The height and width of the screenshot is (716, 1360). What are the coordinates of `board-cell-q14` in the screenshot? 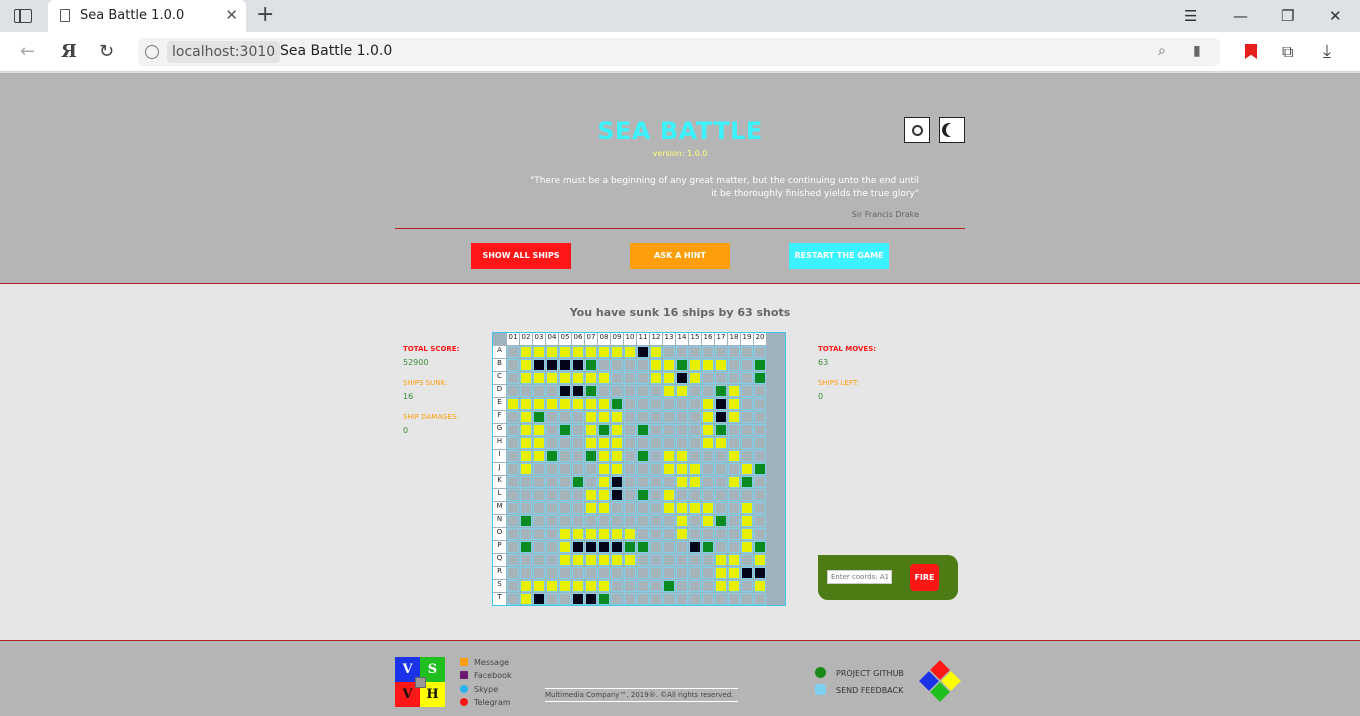 It's located at (682, 560).